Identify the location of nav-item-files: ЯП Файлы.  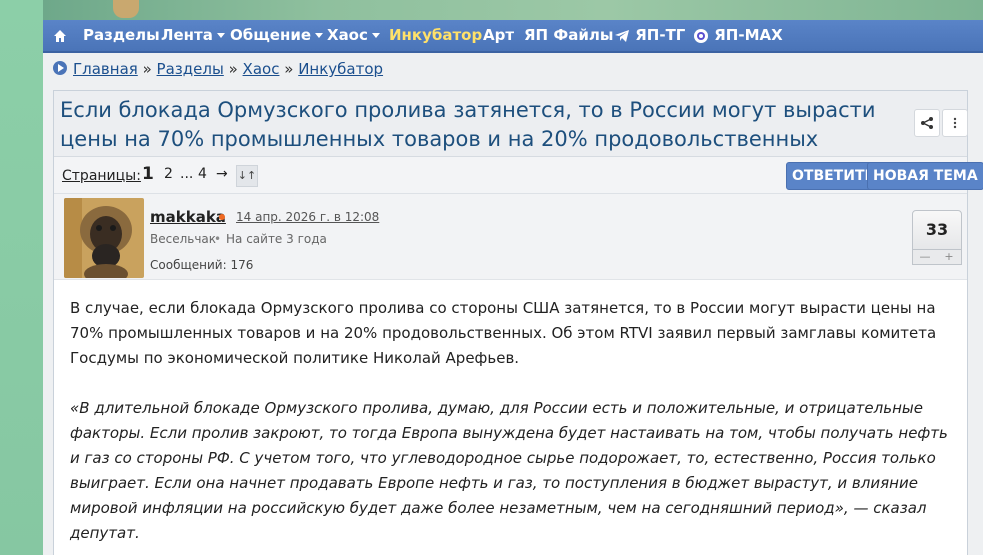
(568, 35).